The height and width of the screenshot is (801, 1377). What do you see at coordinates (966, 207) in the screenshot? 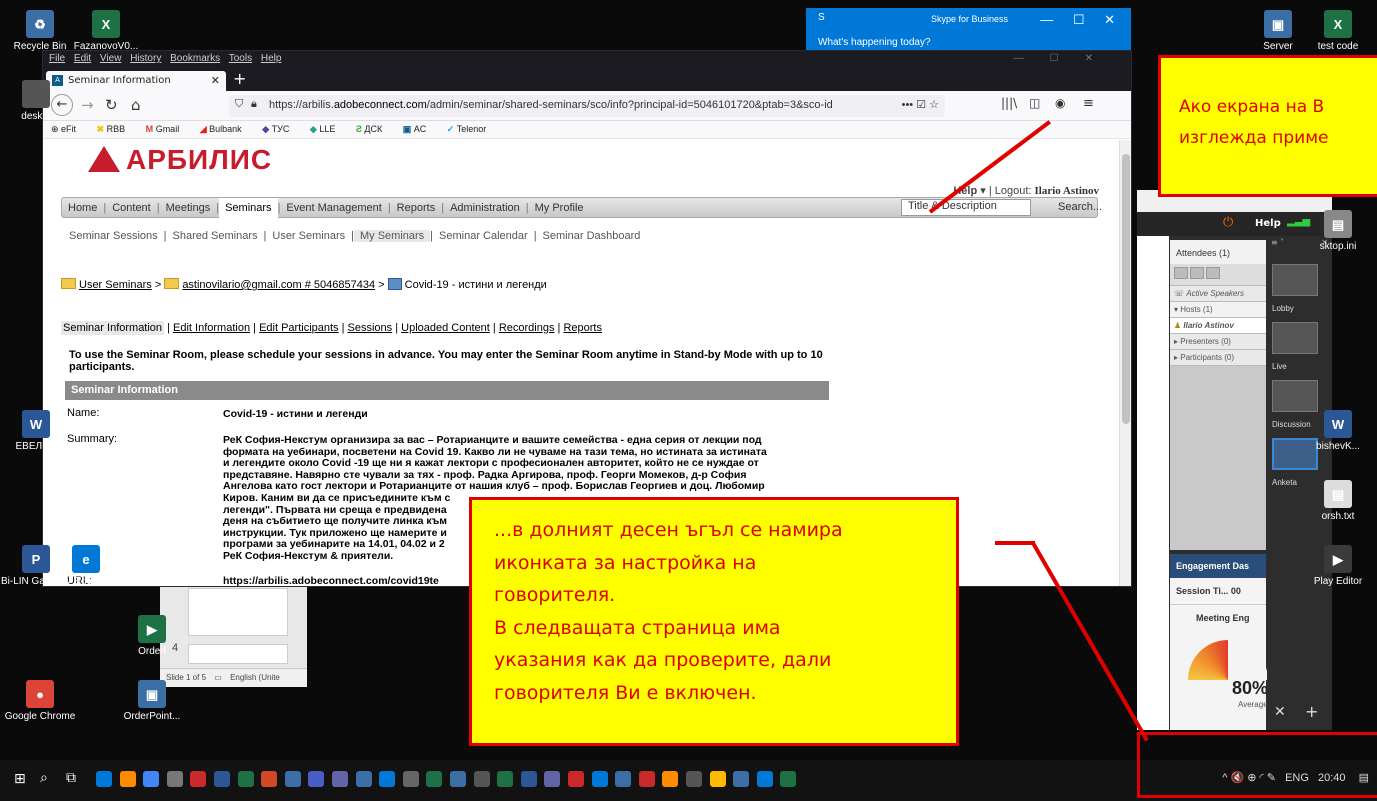
I see `search-input: Title & Description` at bounding box center [966, 207].